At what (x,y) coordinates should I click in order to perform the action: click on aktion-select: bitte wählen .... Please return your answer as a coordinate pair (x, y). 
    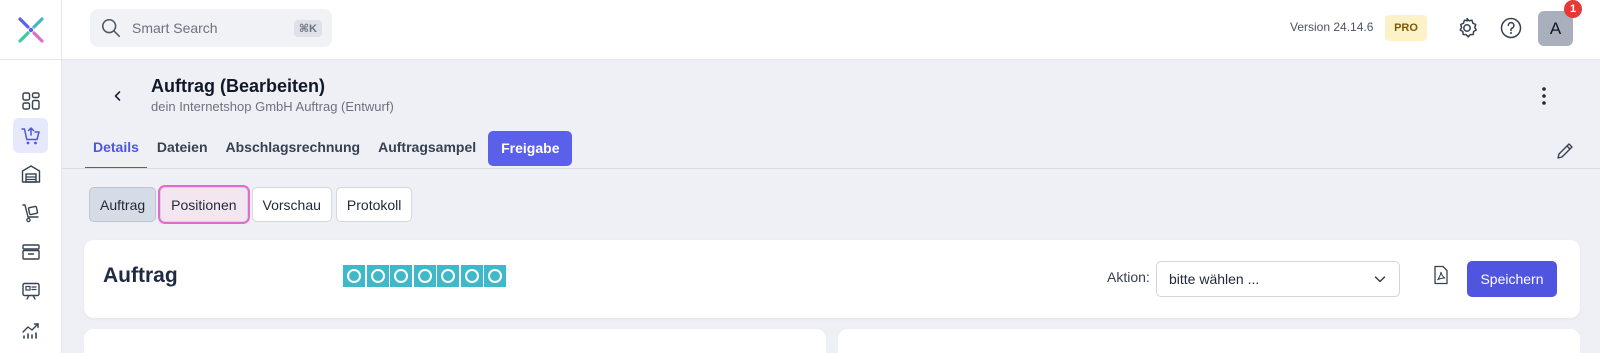
    Looking at the image, I should click on (1278, 279).